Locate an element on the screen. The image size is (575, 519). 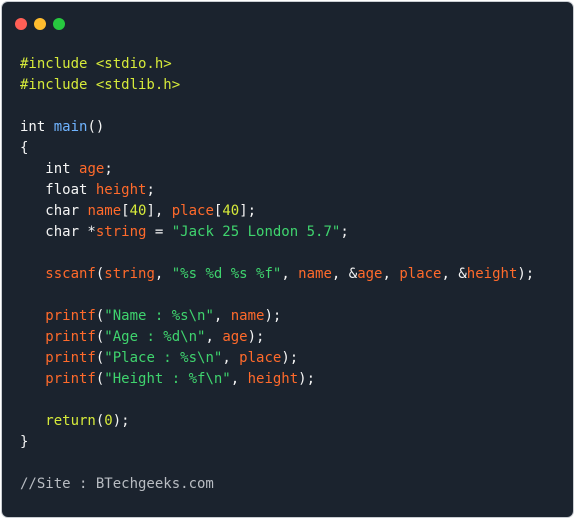
code-line: float height; is located at coordinates (277, 190).